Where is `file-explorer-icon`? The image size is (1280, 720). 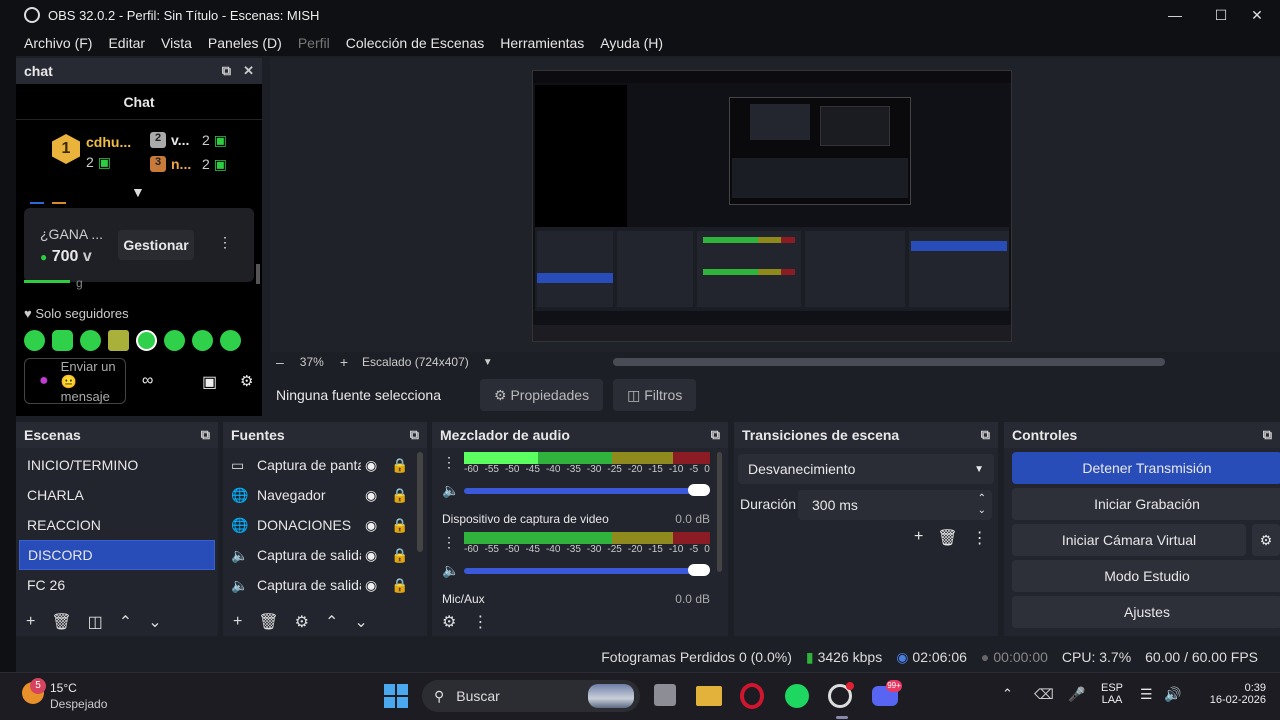 file-explorer-icon is located at coordinates (709, 696).